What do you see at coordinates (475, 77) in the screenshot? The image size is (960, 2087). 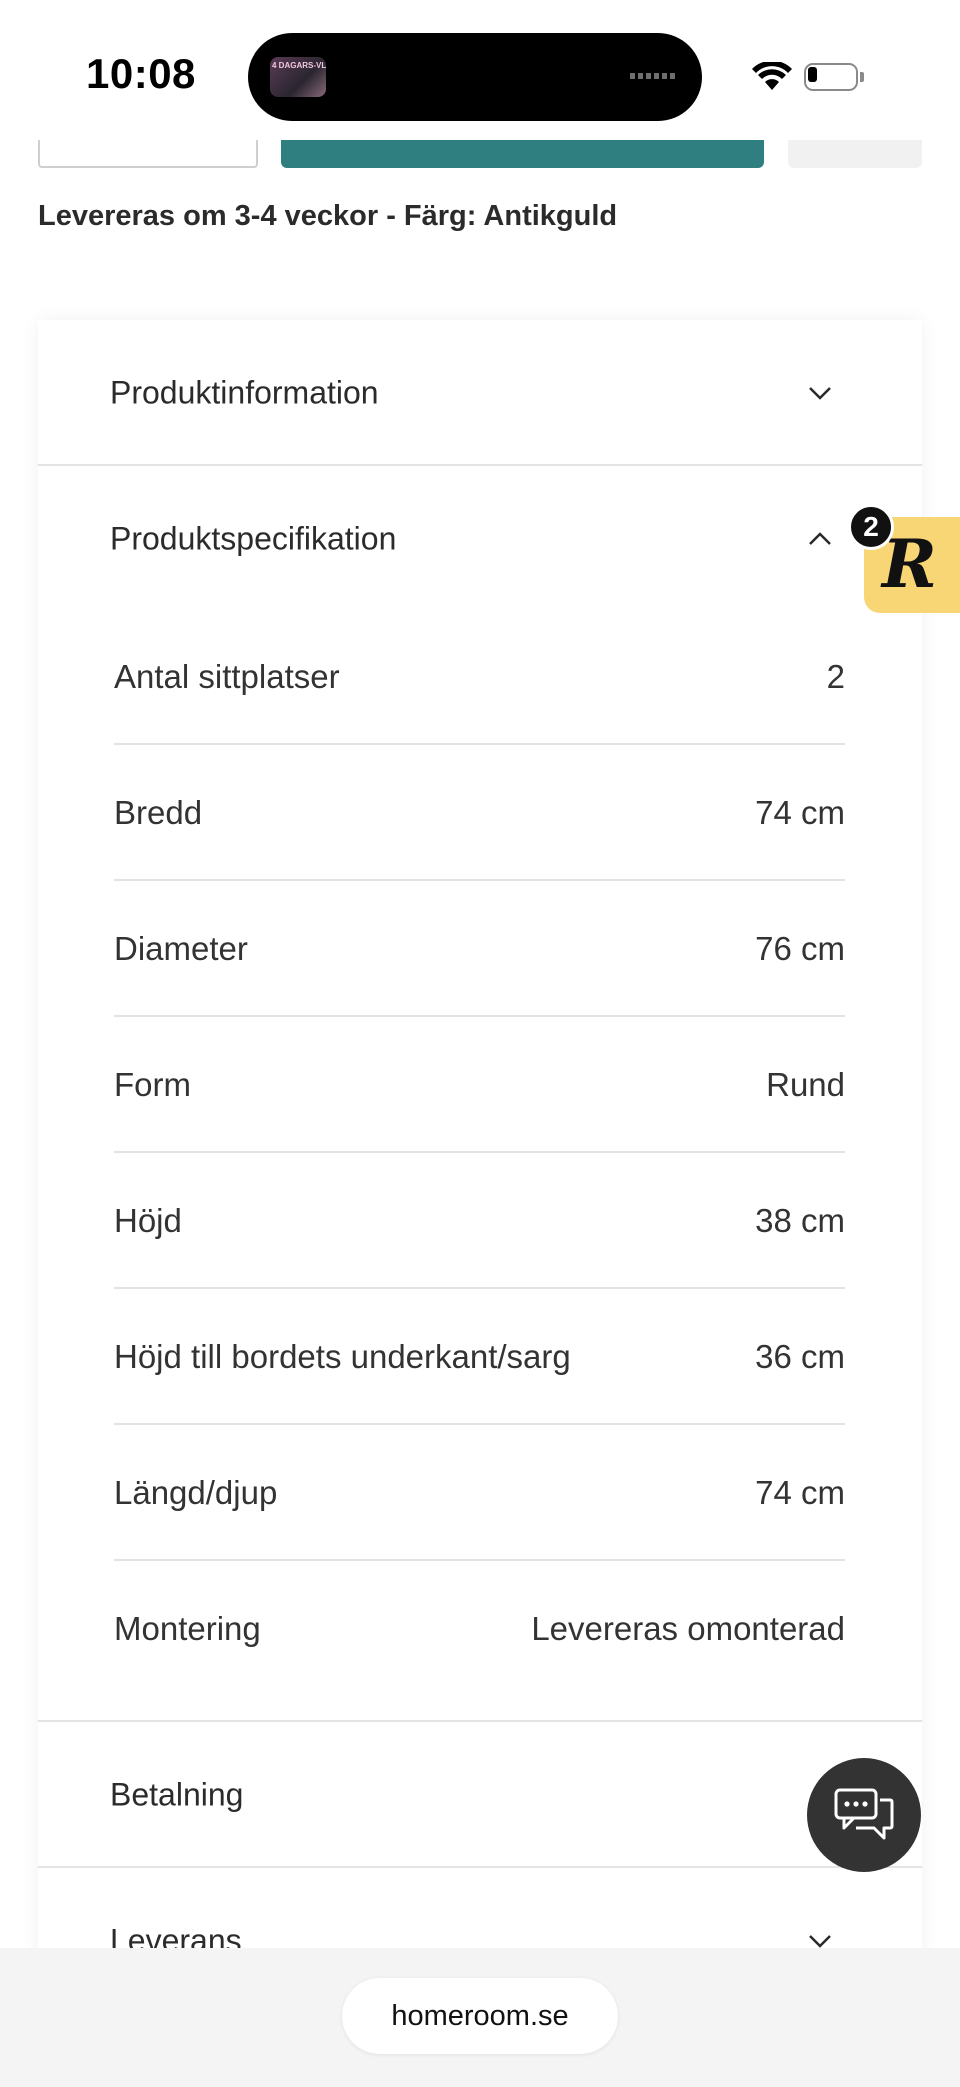 I see `dynamic-island: 4 DAGARS-VLOG` at bounding box center [475, 77].